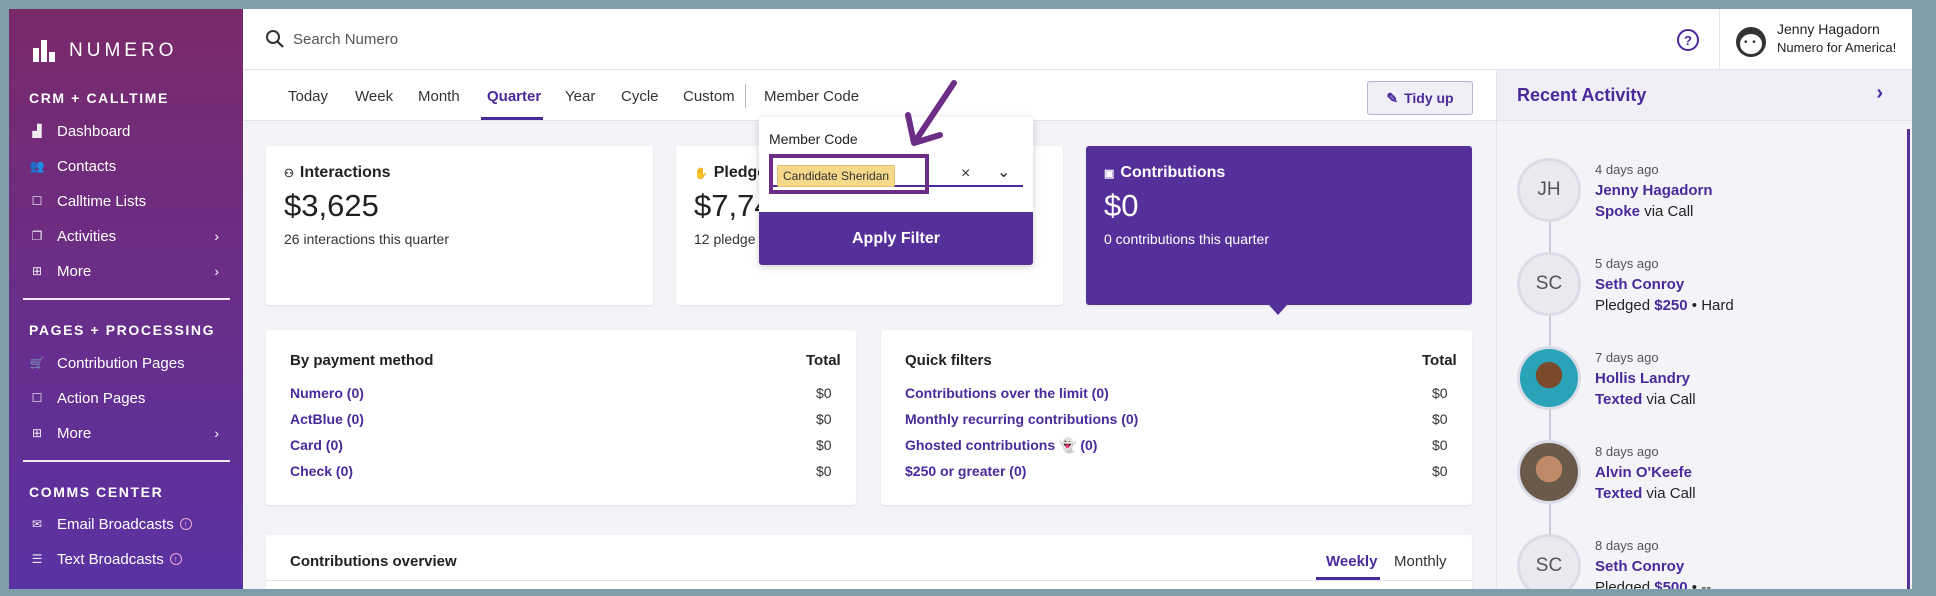 Image resolution: width=1936 pixels, height=596 pixels. Describe the element at coordinates (327, 419) in the screenshot. I see `payment-row-actblue: ActBlue (0)` at that location.